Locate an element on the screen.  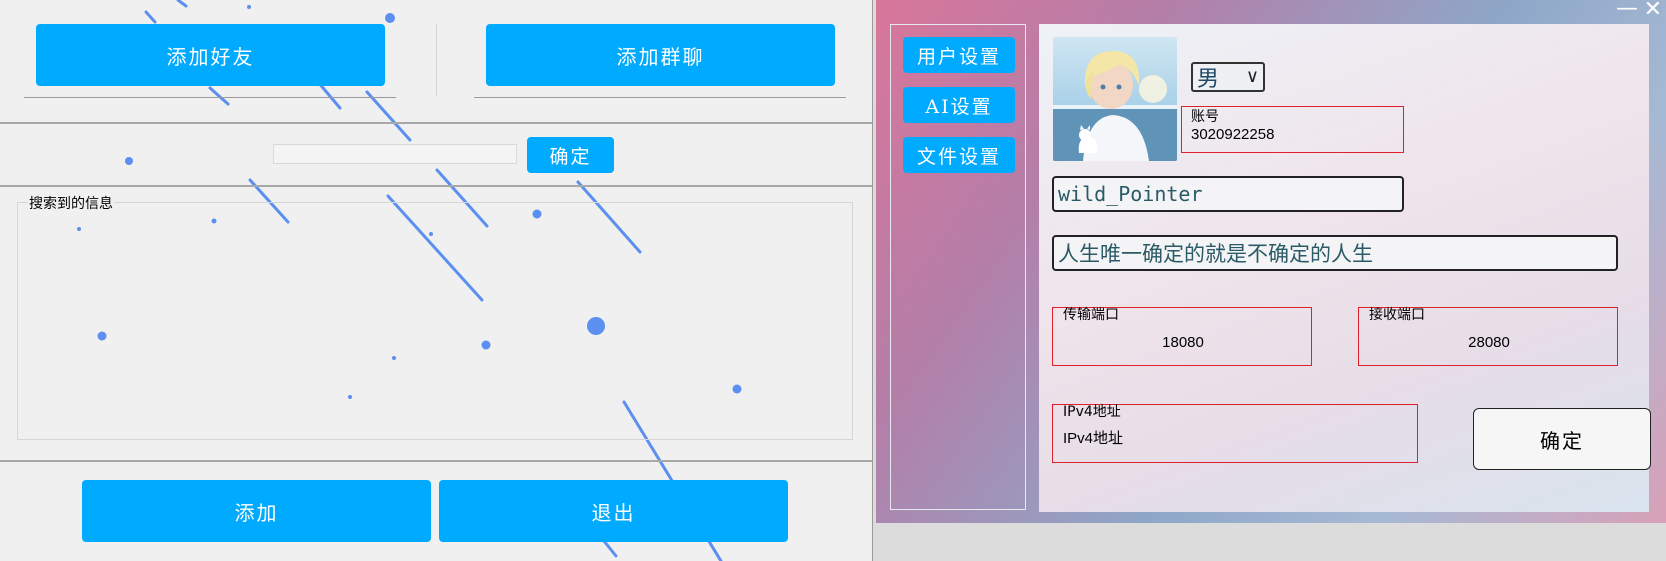
signature-input: 人生唯一确定的就是不确定的人生 is located at coordinates (1335, 253).